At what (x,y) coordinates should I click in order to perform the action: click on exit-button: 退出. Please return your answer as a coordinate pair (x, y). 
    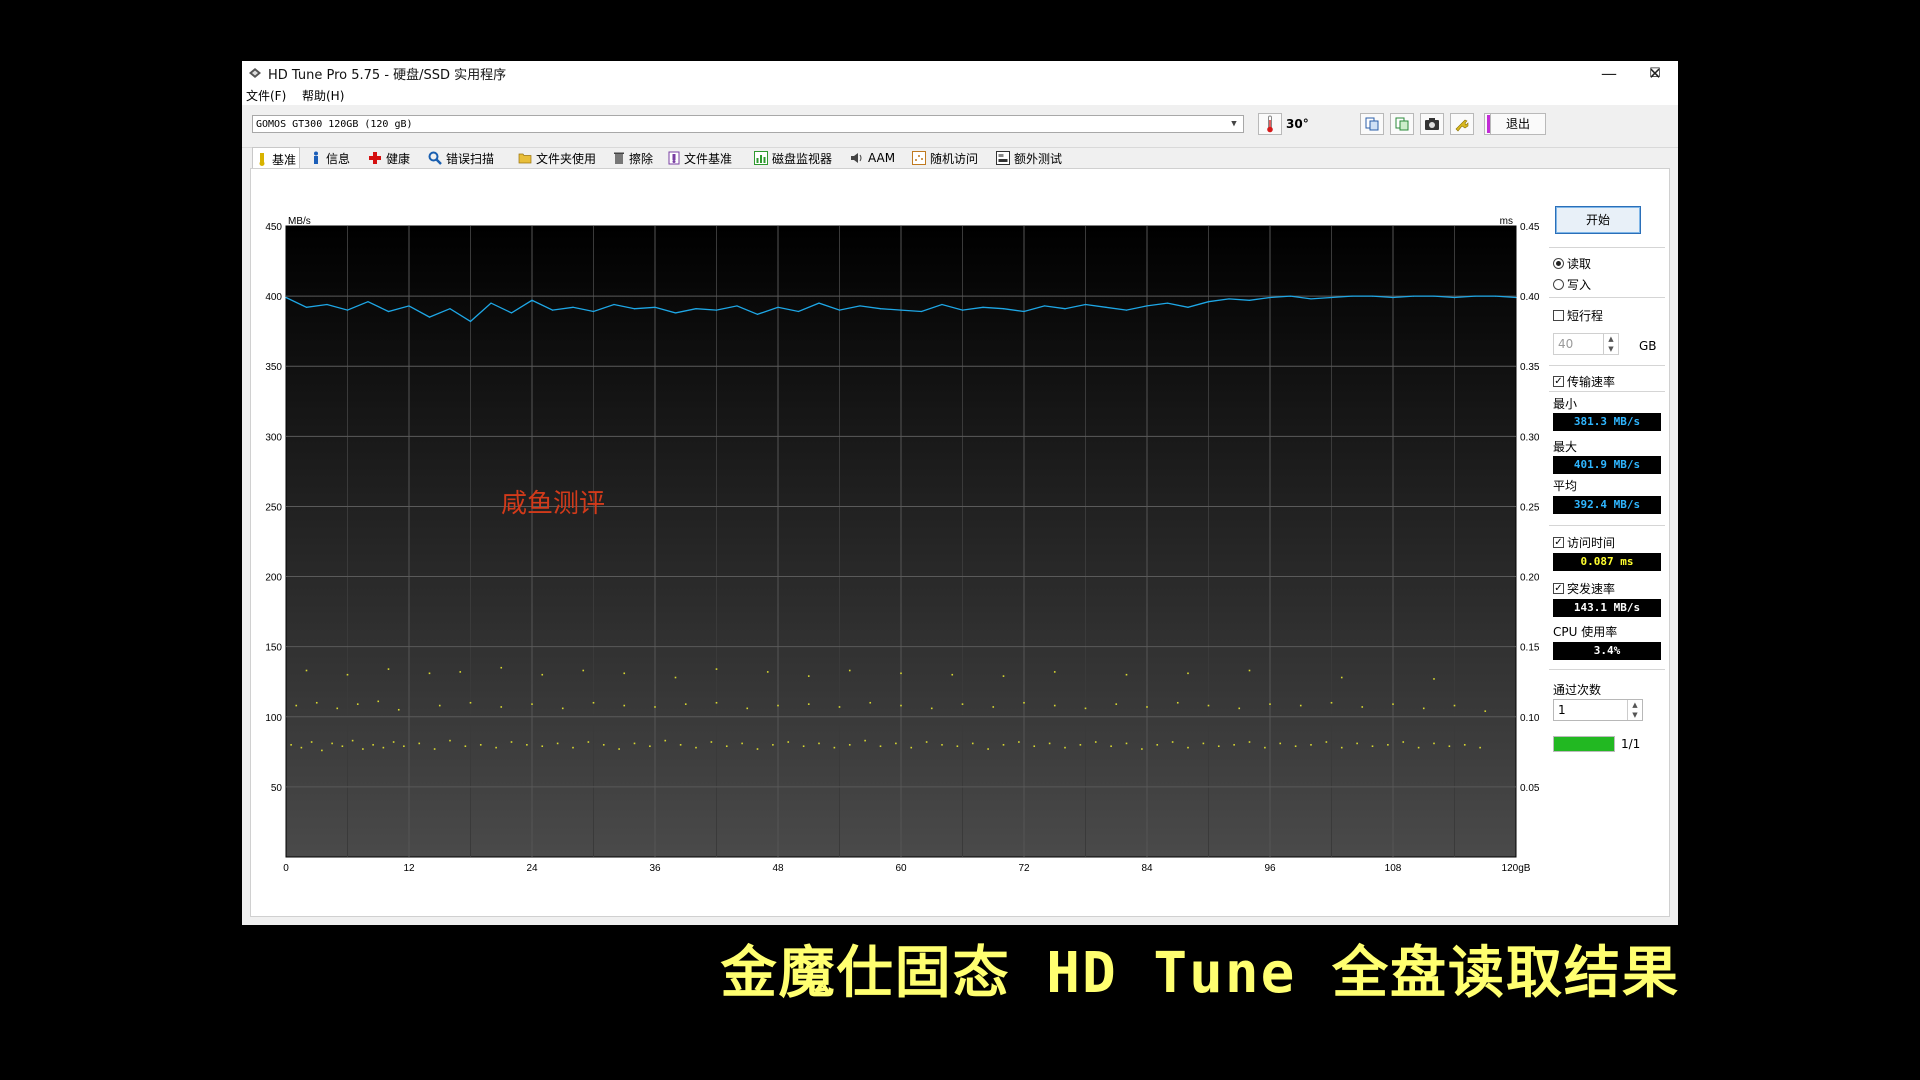
    Looking at the image, I should click on (1518, 124).